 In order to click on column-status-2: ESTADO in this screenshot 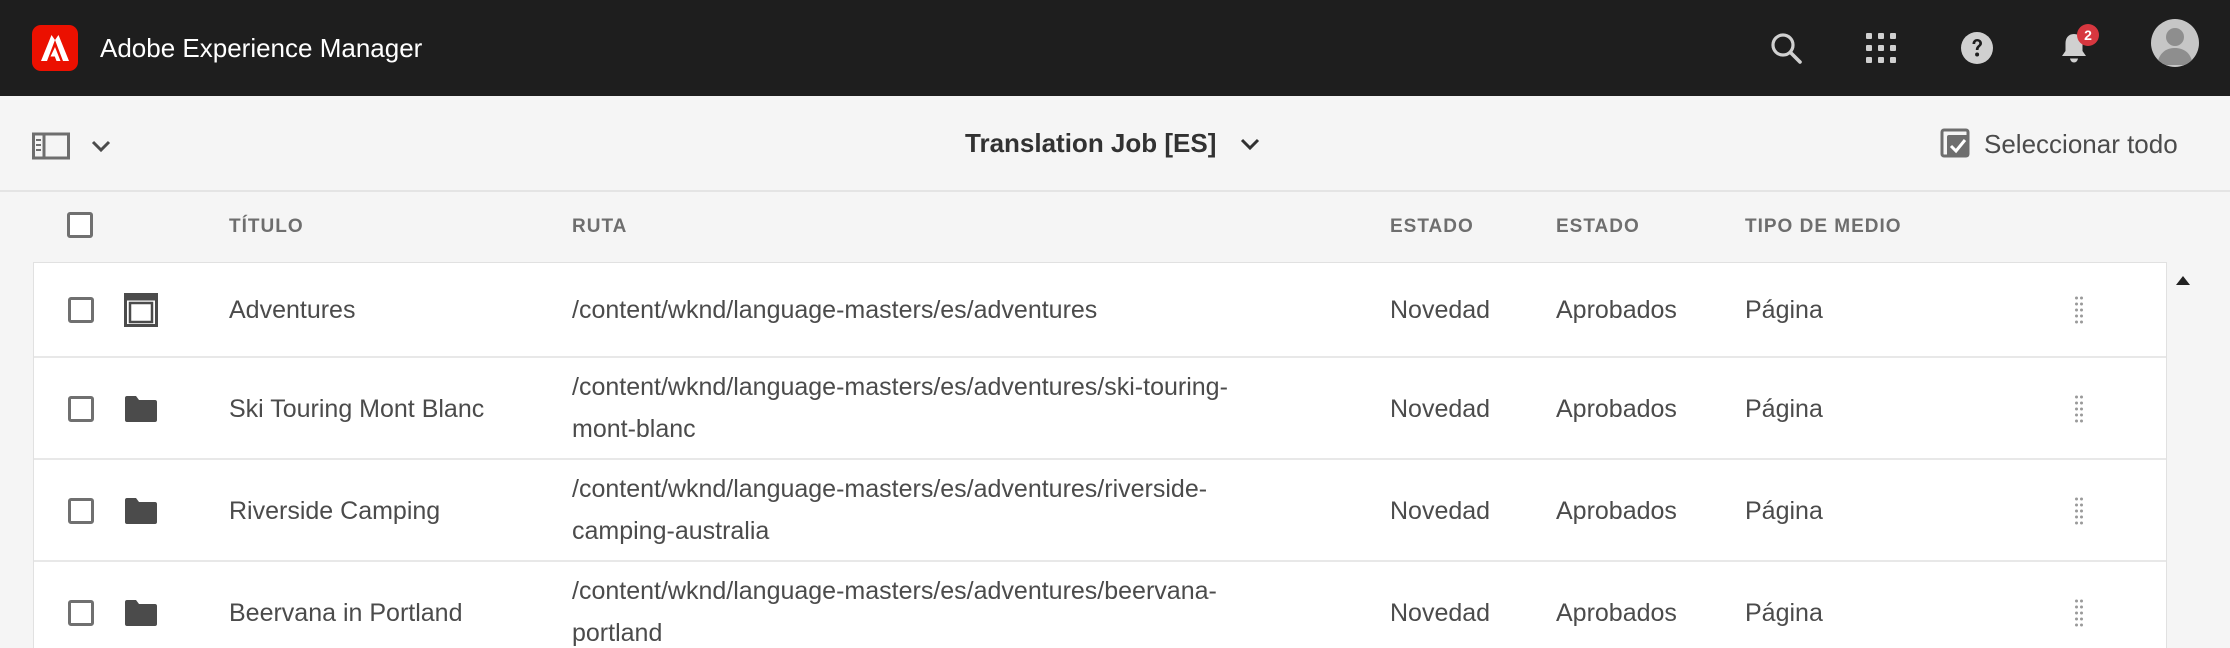, I will do `click(1598, 227)`.